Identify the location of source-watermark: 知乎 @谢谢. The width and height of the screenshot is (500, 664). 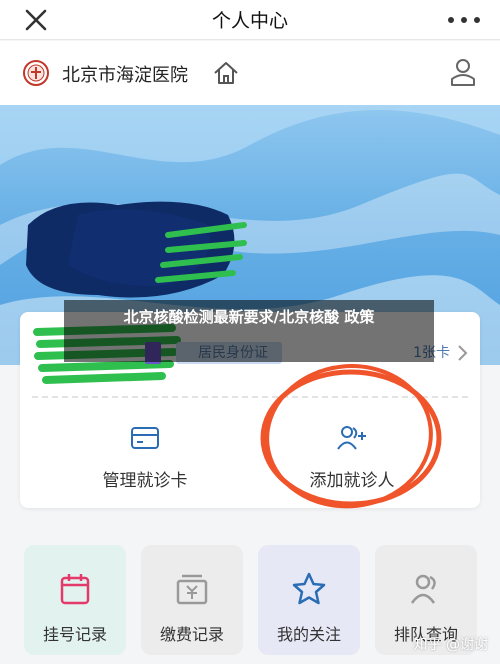
(450, 645).